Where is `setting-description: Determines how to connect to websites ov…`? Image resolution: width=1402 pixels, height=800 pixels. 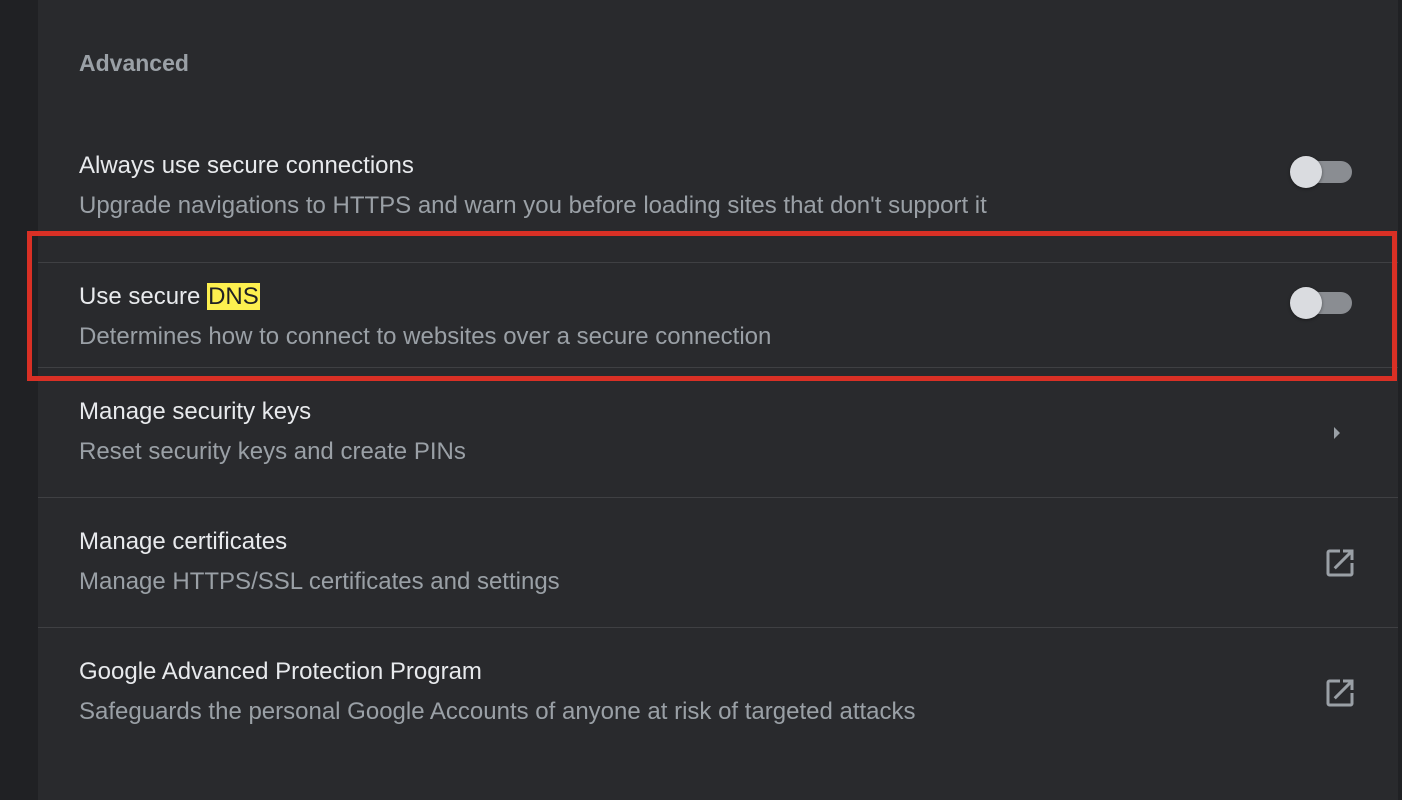
setting-description: Determines how to connect to websites ov… is located at coordinates (425, 336).